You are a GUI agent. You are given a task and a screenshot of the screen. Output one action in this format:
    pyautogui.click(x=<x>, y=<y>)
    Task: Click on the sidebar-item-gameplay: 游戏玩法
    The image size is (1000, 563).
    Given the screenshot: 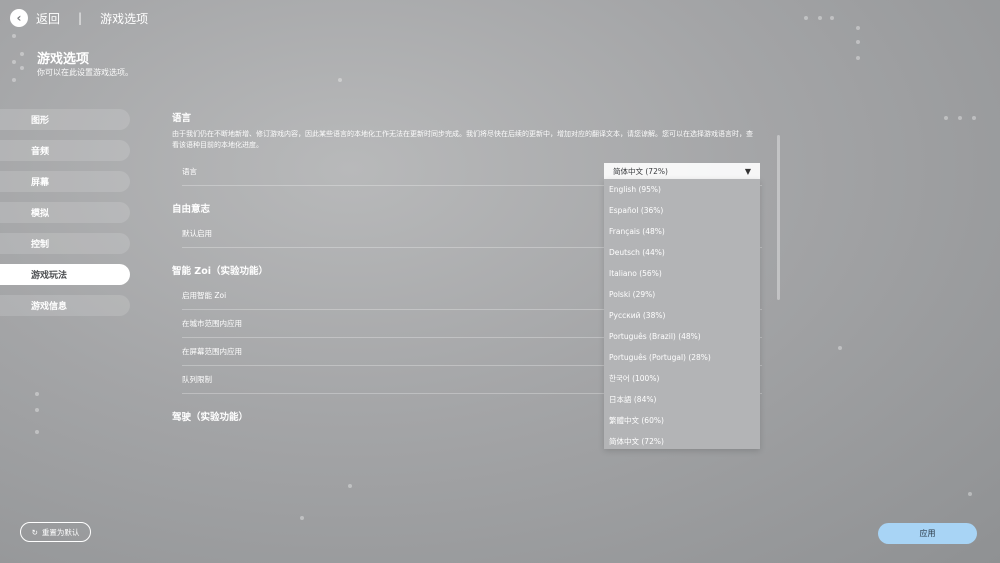 What is the action you would take?
    pyautogui.click(x=65, y=274)
    